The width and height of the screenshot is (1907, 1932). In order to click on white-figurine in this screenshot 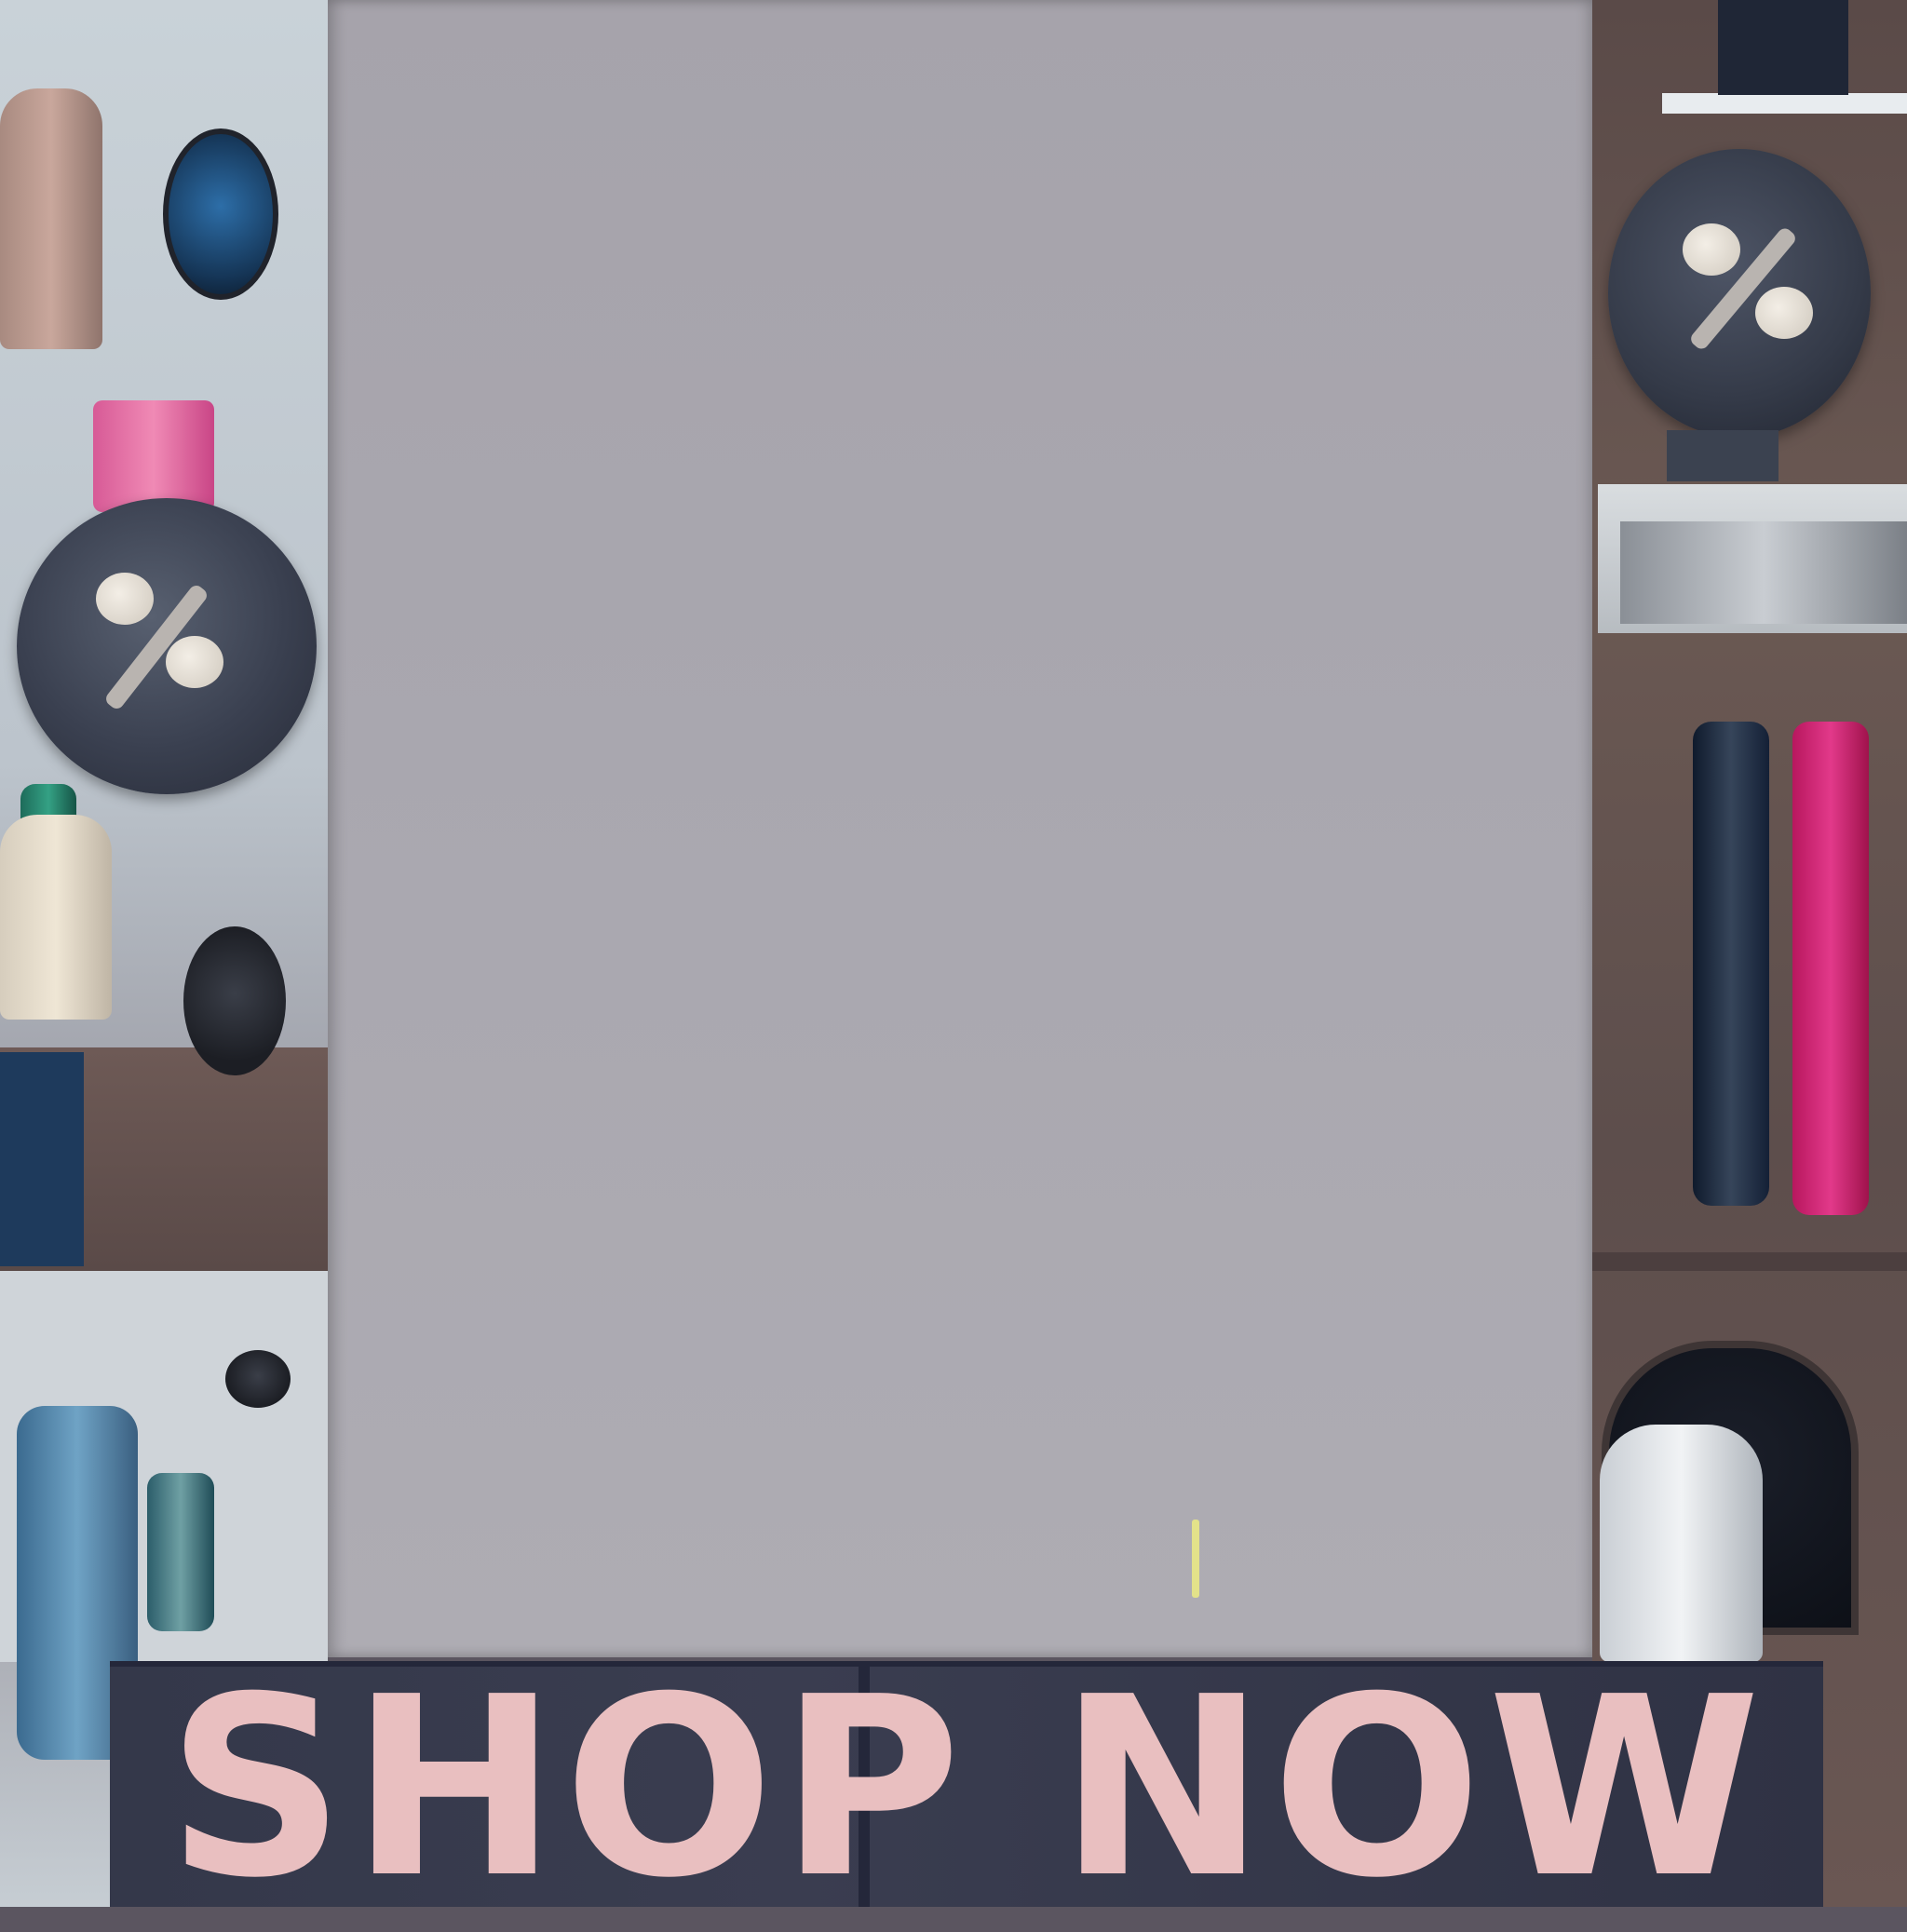, I will do `click(1681, 1543)`.